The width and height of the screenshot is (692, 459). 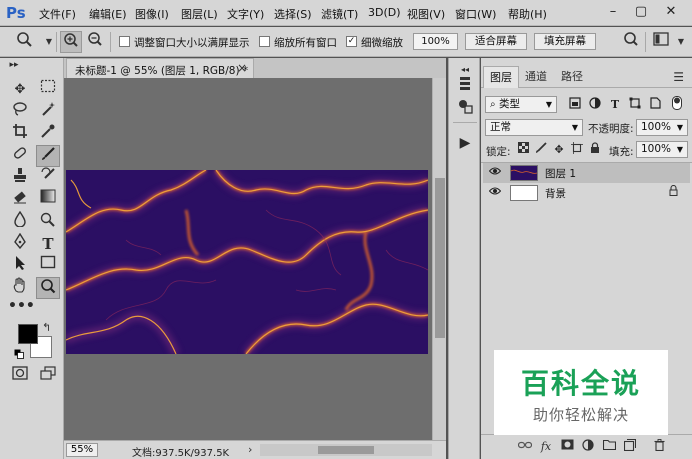 What do you see at coordinates (20, 266) in the screenshot?
I see `path-selection-tool-icon` at bounding box center [20, 266].